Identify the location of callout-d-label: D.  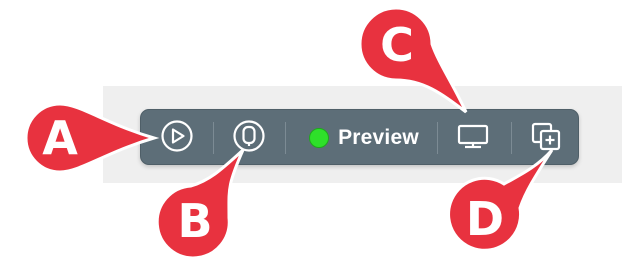
(485, 219).